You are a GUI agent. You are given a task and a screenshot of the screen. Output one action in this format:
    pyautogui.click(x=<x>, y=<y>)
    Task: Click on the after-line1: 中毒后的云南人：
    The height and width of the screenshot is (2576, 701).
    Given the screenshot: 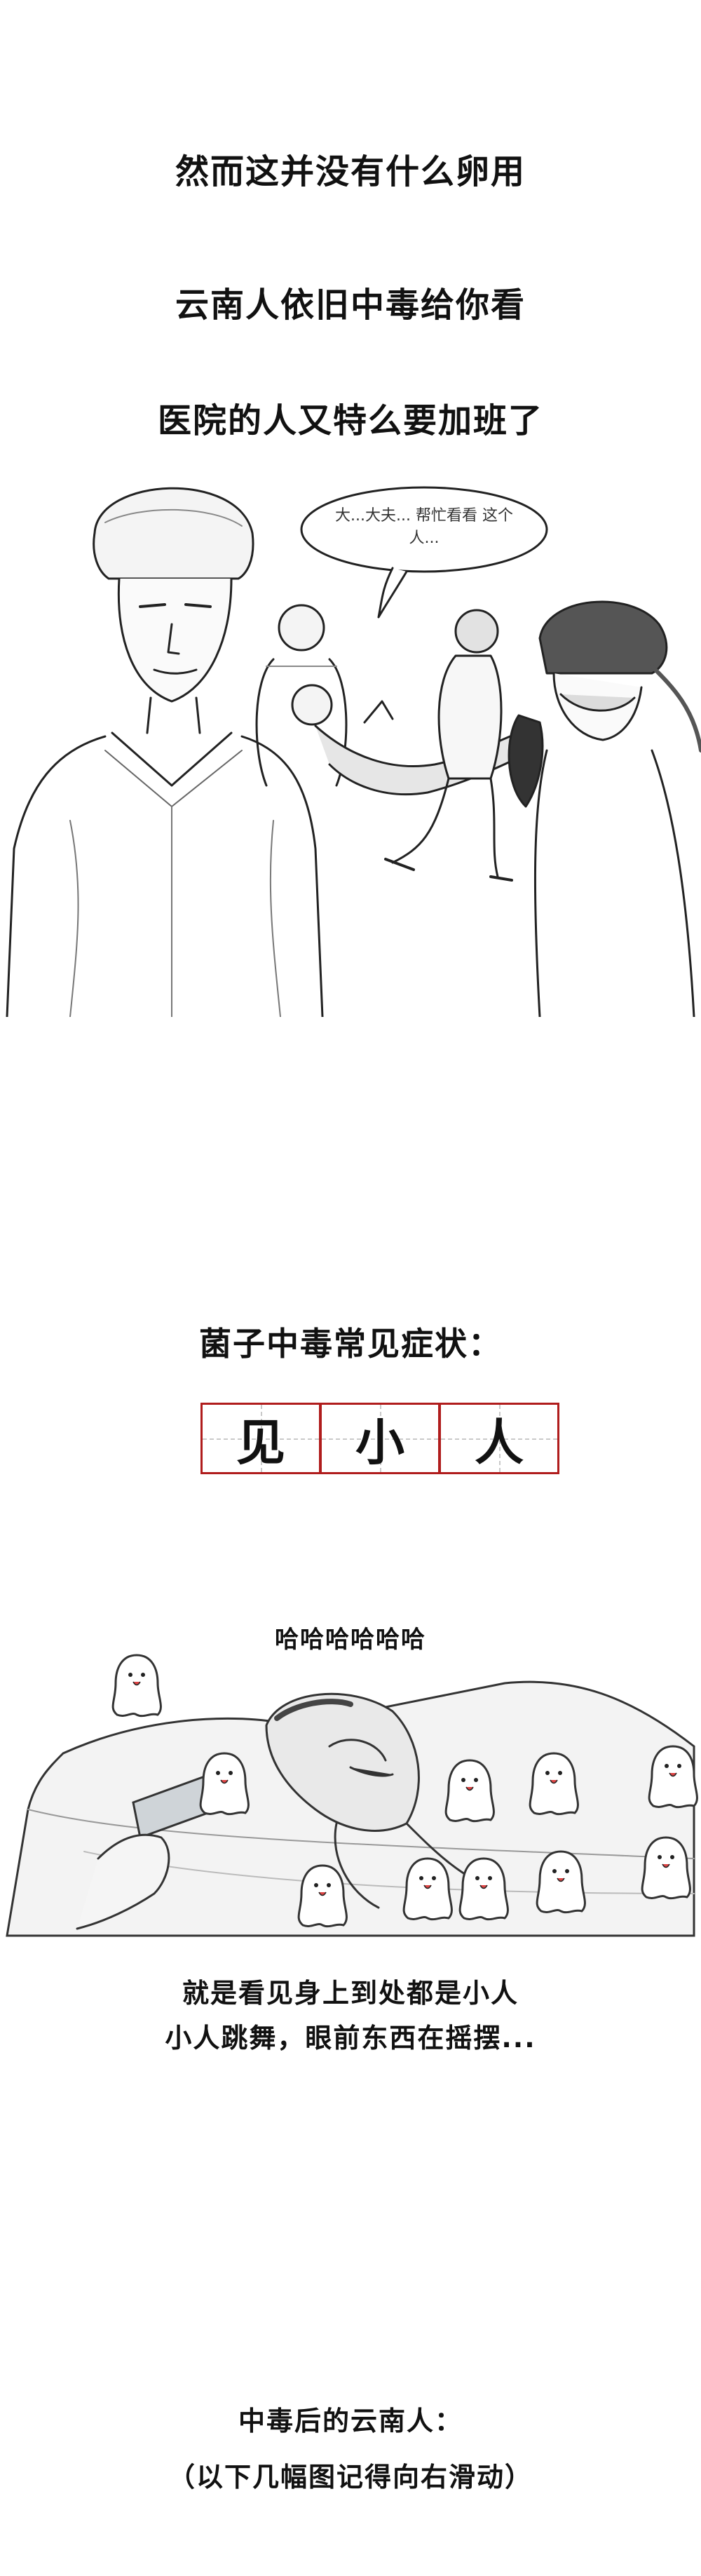 What is the action you would take?
    pyautogui.click(x=350, y=2421)
    